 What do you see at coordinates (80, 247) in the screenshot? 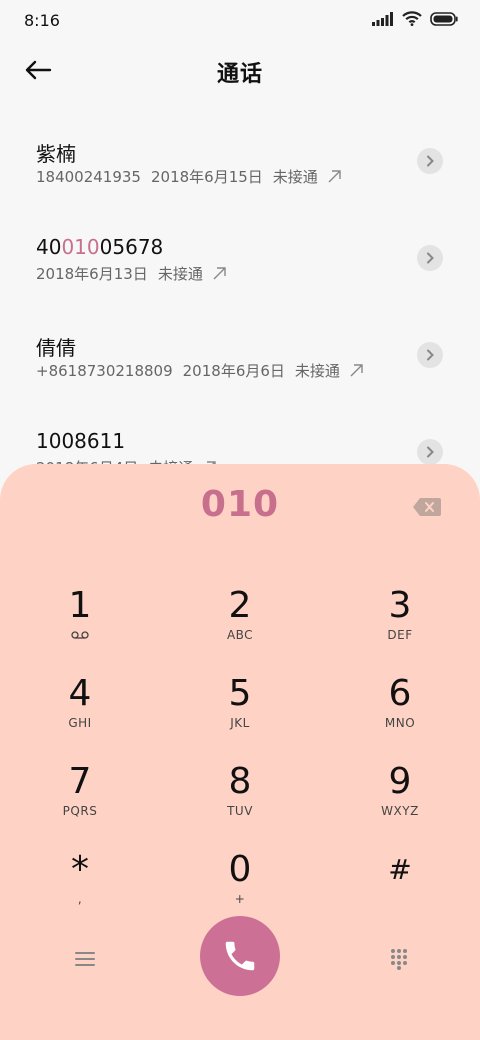
I see `name-match-highlight: 010` at bounding box center [80, 247].